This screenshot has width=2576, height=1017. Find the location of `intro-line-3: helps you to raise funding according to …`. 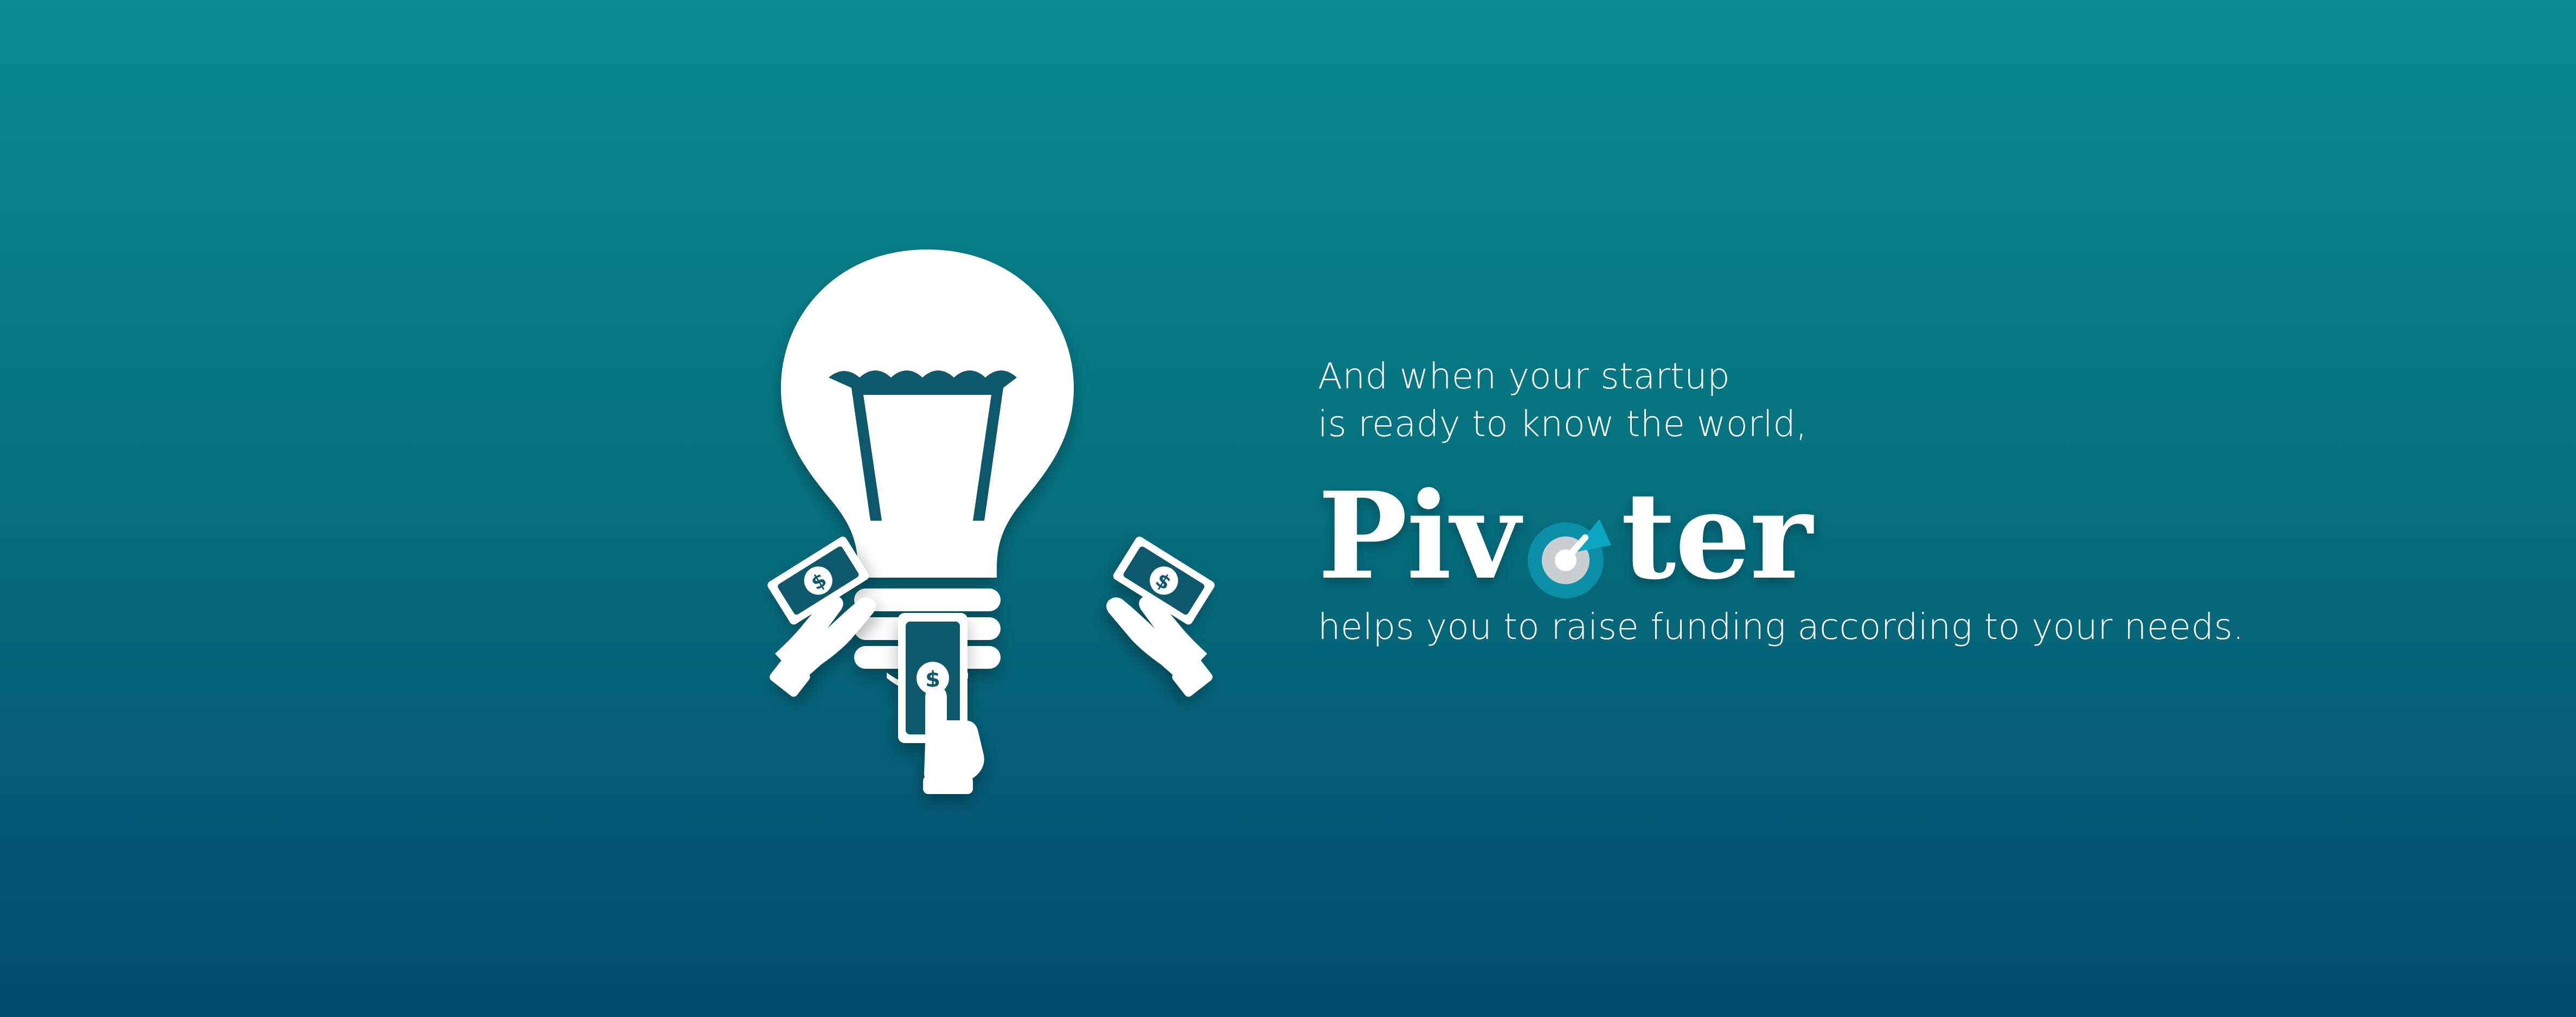

intro-line-3: helps you to raise funding according to … is located at coordinates (1781, 627).